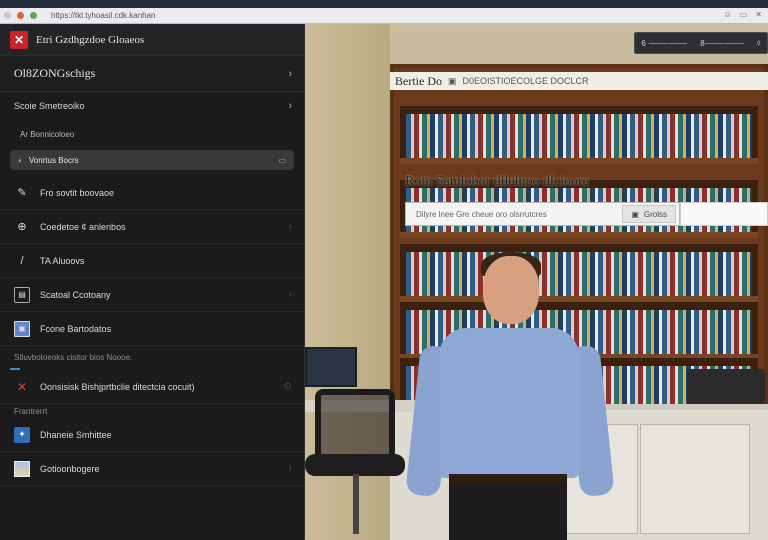 Image resolution: width=768 pixels, height=540 pixels. Describe the element at coordinates (49, 106) in the screenshot. I see `sidebar-row-label: Scoie Smetreoiko` at that location.